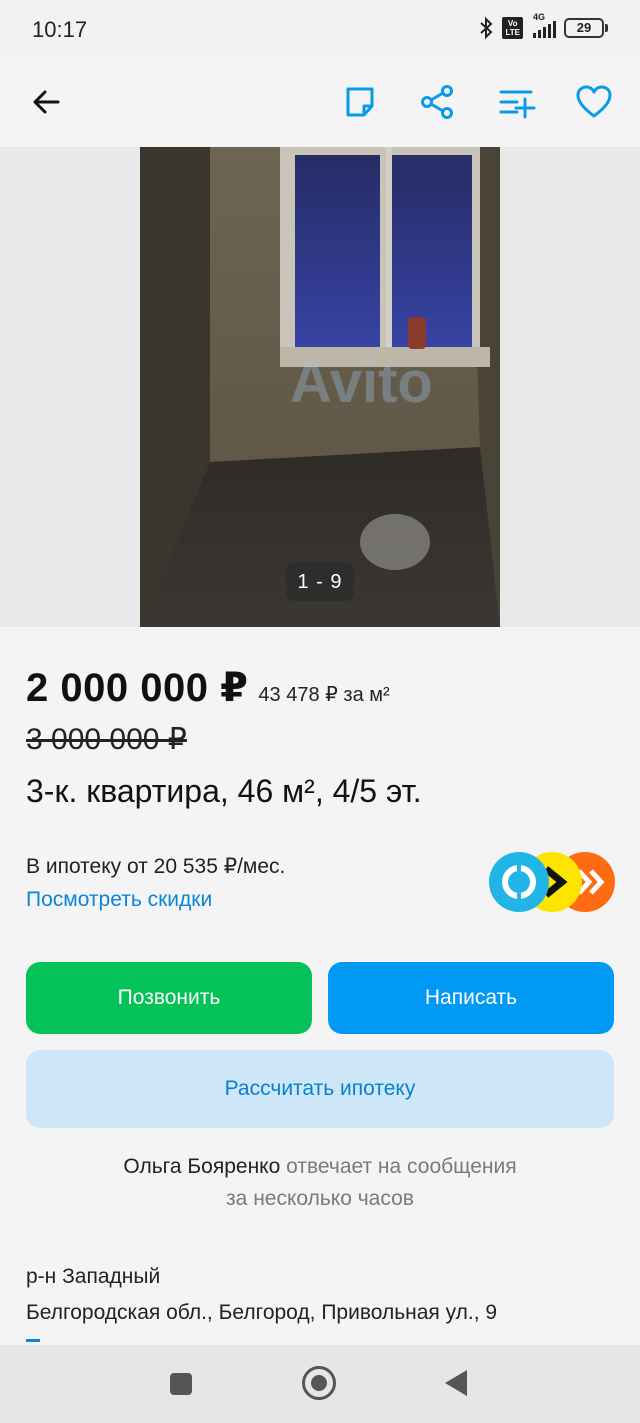 The image size is (640, 1423). Describe the element at coordinates (553, 882) in the screenshot. I see `bank-logos-icon` at that location.